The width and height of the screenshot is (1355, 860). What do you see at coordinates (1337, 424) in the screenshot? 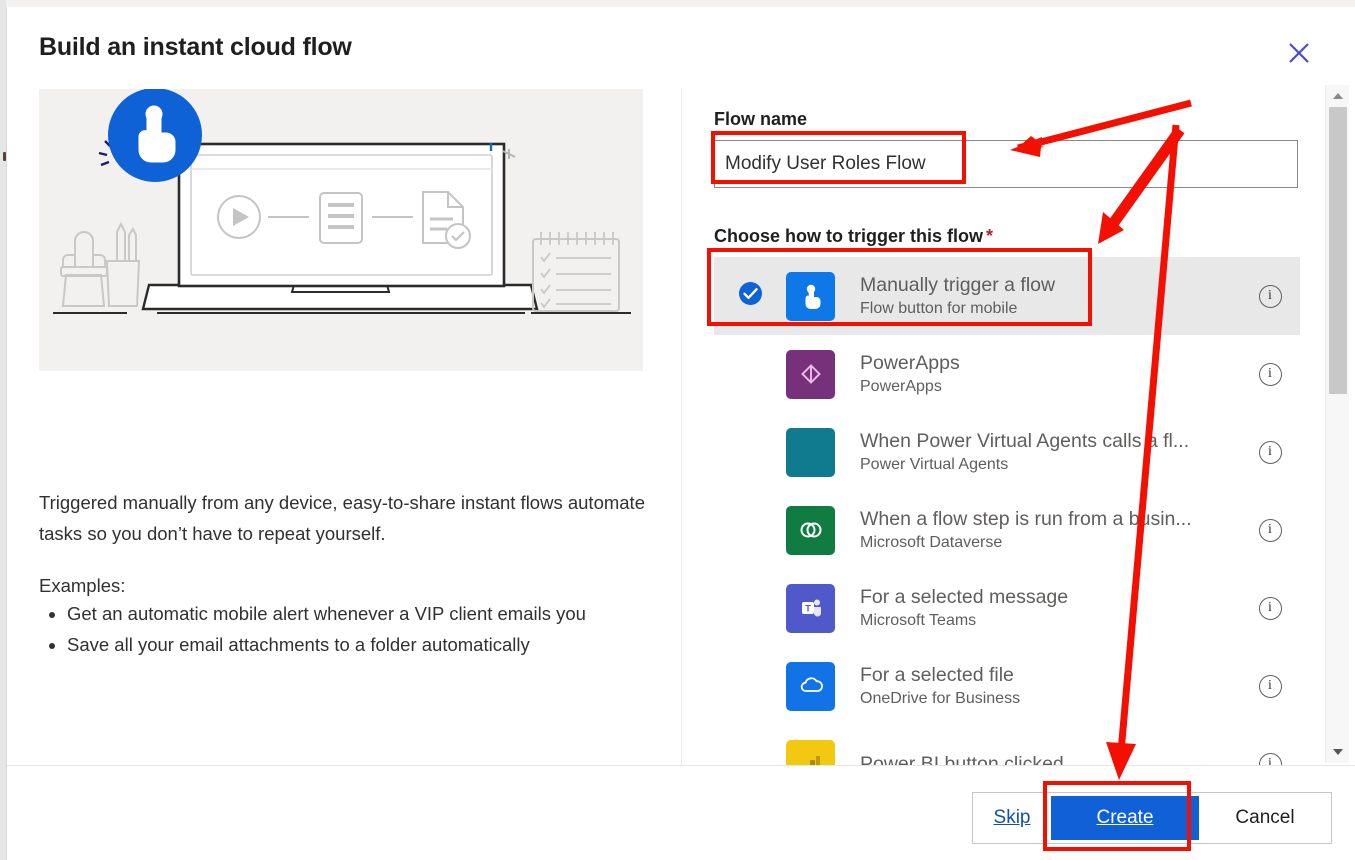
I see `vertical-scrollbar` at bounding box center [1337, 424].